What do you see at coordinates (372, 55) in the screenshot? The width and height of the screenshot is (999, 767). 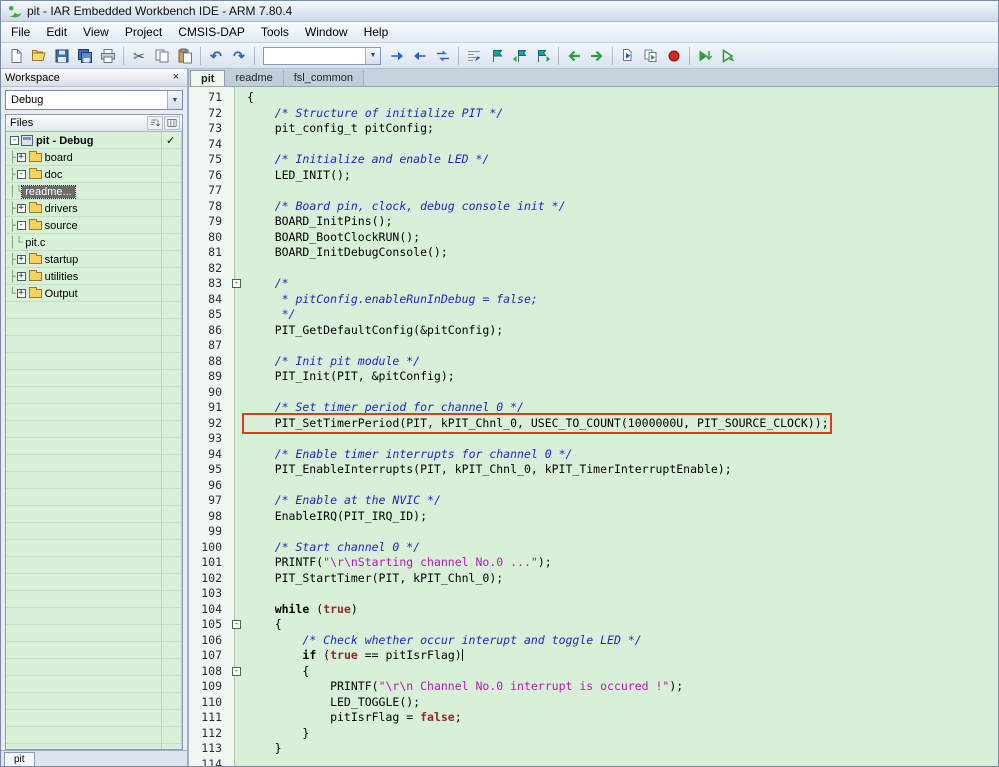 I see `chevron-down-icon: ▼` at bounding box center [372, 55].